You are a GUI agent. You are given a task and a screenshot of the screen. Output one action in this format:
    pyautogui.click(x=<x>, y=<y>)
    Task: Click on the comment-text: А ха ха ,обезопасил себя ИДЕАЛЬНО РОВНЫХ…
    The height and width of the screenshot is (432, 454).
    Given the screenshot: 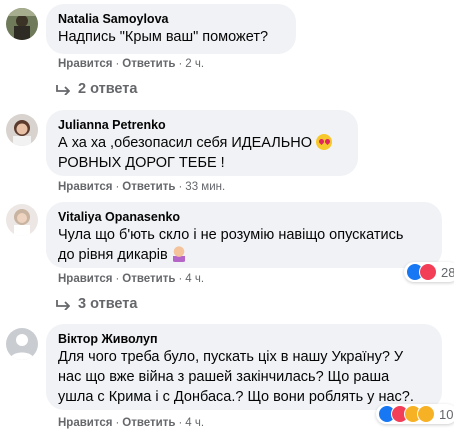 What is the action you would take?
    pyautogui.click(x=202, y=153)
    